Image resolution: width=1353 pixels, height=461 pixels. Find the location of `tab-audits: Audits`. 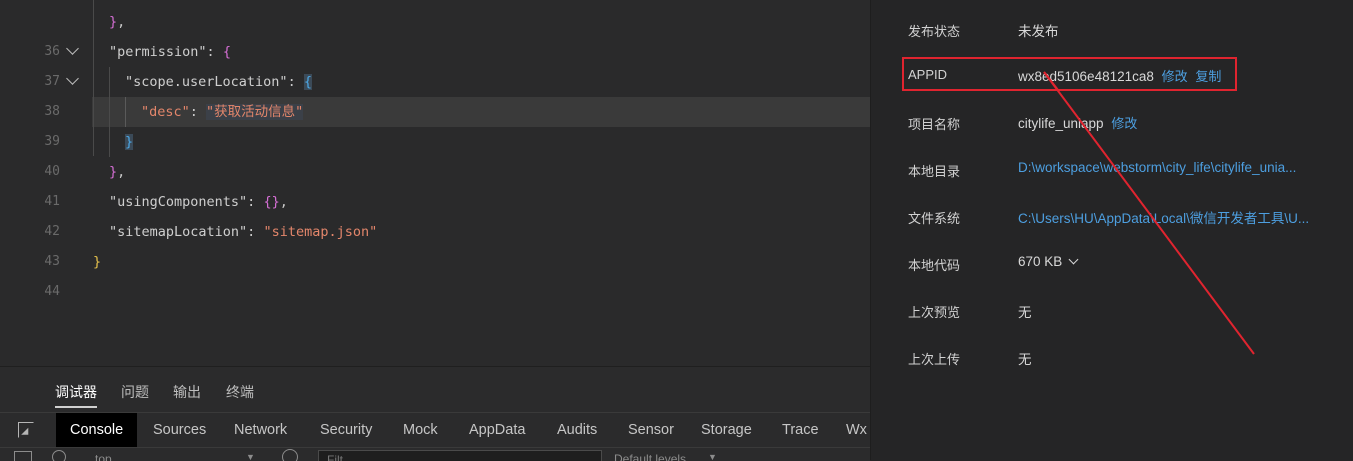

tab-audits: Audits is located at coordinates (577, 430).